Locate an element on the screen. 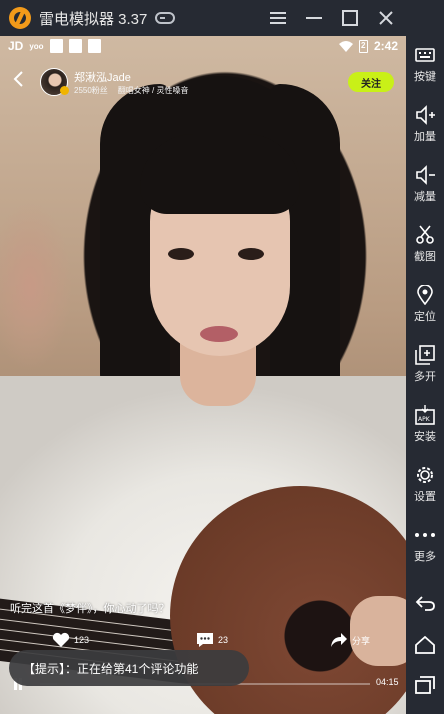 The image size is (444, 714). share-button: 分享 is located at coordinates (350, 640).